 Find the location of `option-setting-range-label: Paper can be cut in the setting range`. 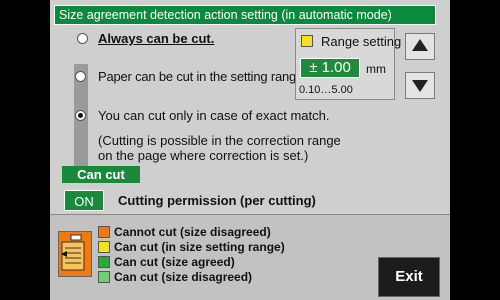

option-setting-range-label: Paper can be cut in the setting range is located at coordinates (201, 76).